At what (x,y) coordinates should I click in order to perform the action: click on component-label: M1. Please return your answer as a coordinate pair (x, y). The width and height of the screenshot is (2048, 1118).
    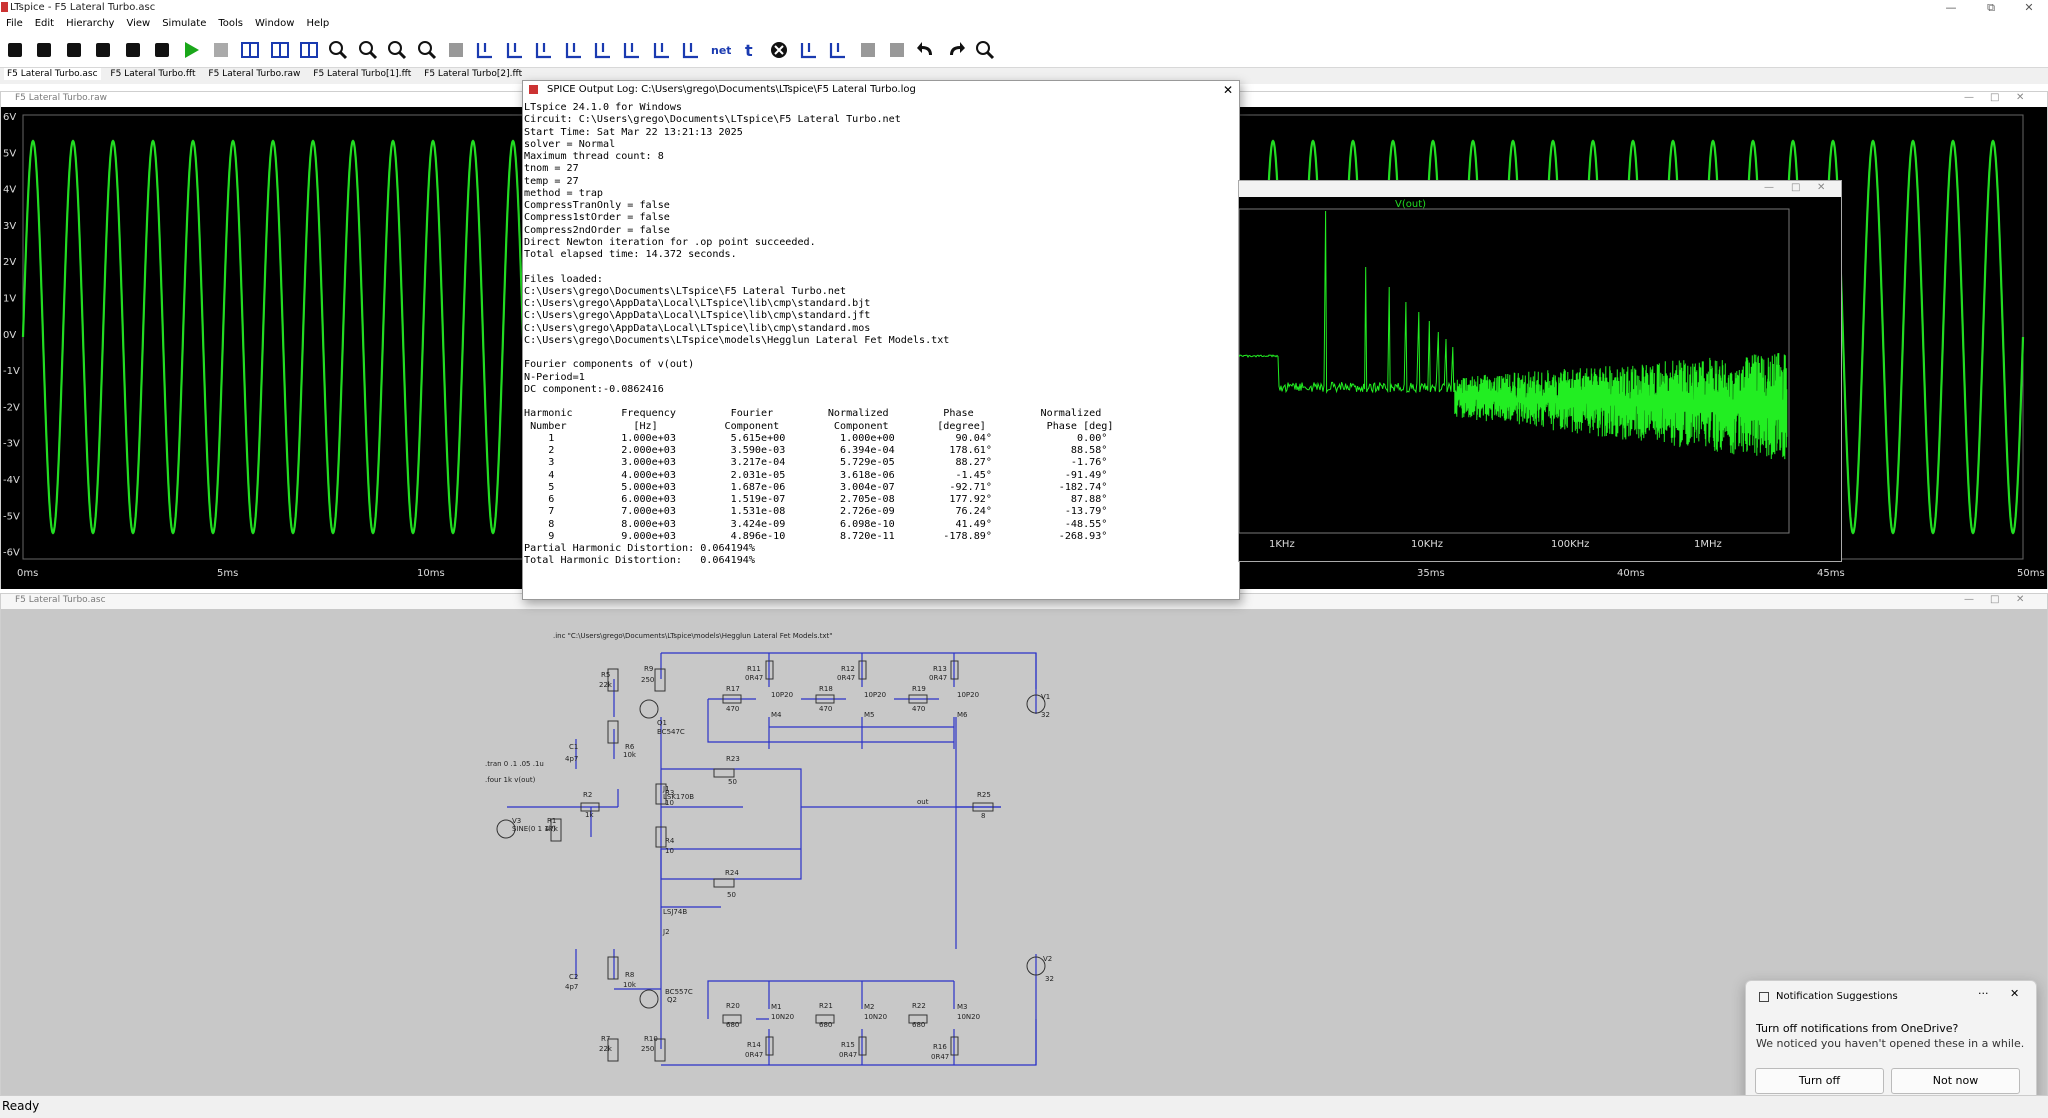
    Looking at the image, I should click on (776, 1007).